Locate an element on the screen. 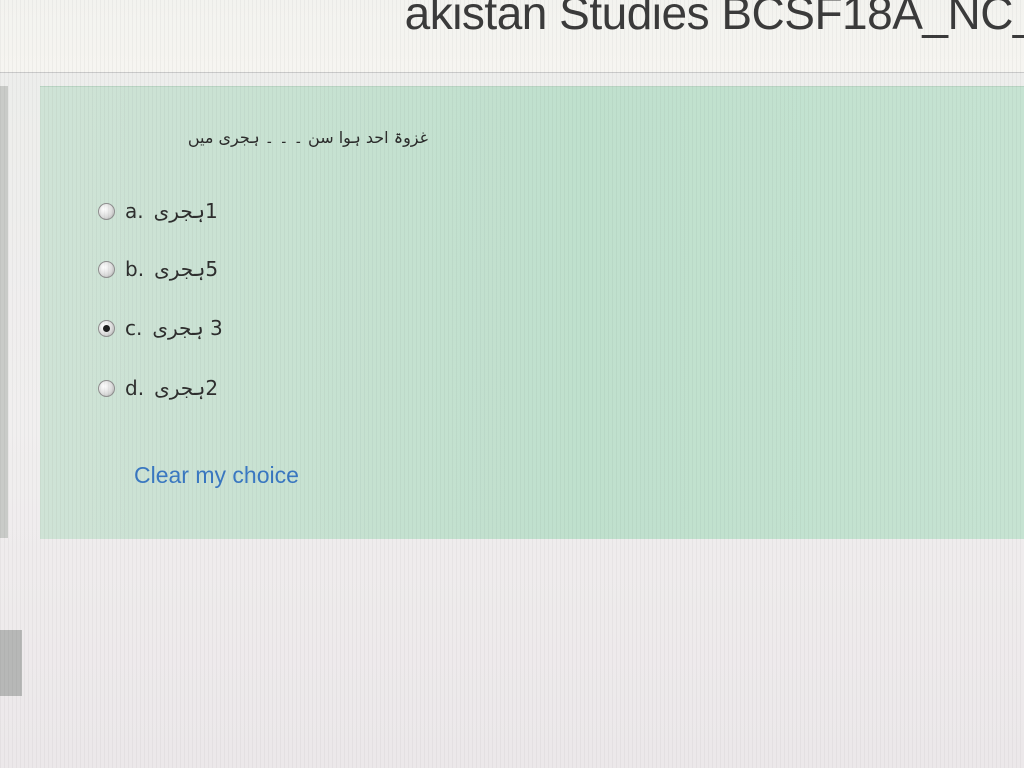 Image resolution: width=1024 pixels, height=768 pixels. question-text: غزوۃ احد ہوا سن ۔ ۔ ۔ ہجری میں is located at coordinates (307, 137).